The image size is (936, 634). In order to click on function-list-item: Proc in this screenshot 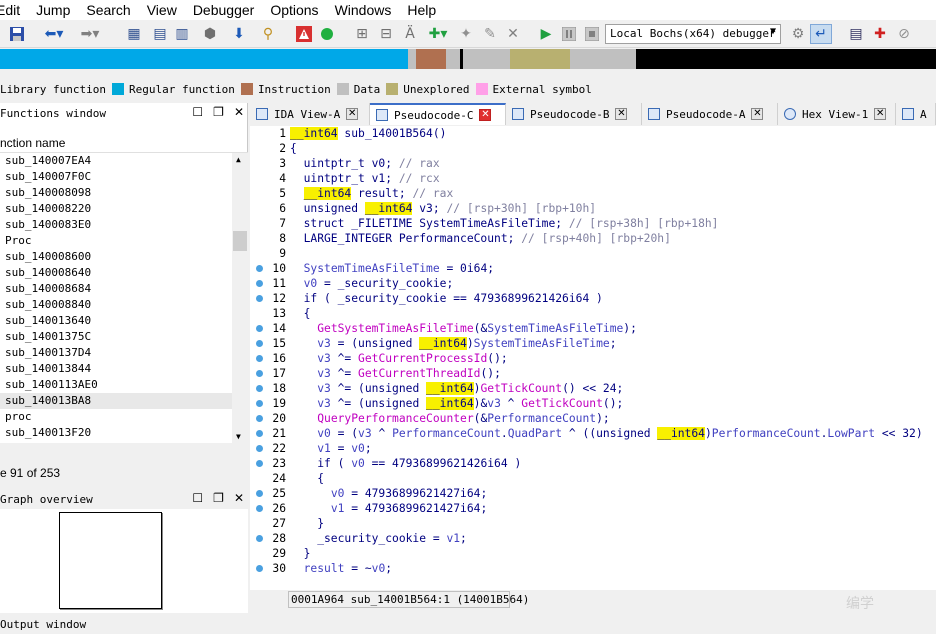, I will do `click(116, 241)`.